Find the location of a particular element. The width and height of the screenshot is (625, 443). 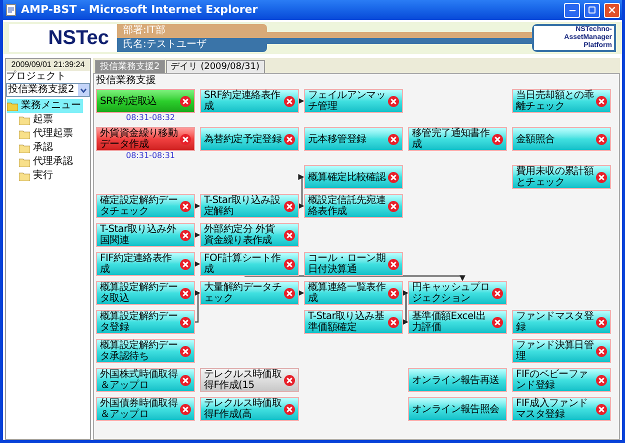

task-node: FOF計算シート作成 is located at coordinates (249, 264).